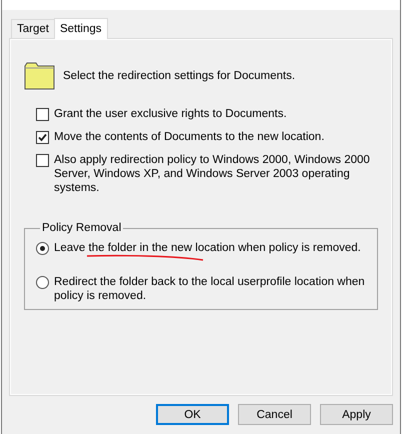  Describe the element at coordinates (81, 228) in the screenshot. I see `group-title: Policy Removal` at that location.